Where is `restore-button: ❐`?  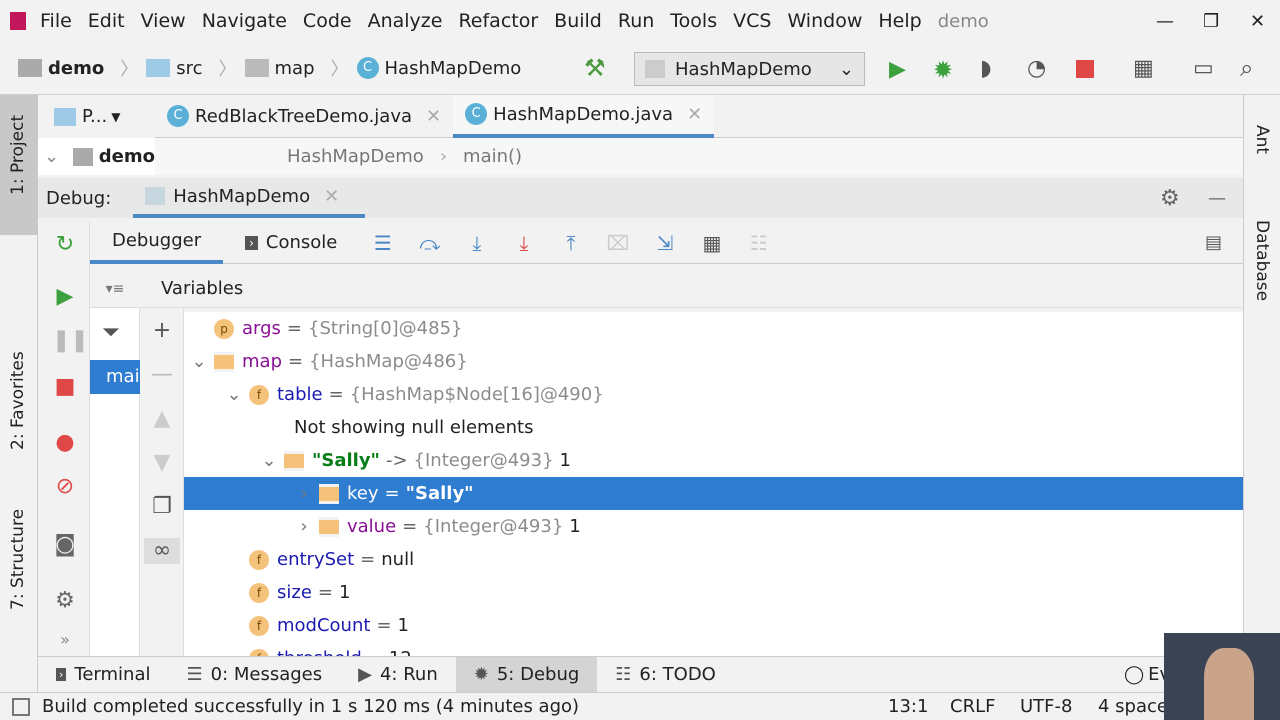 restore-button: ❐ is located at coordinates (1211, 21).